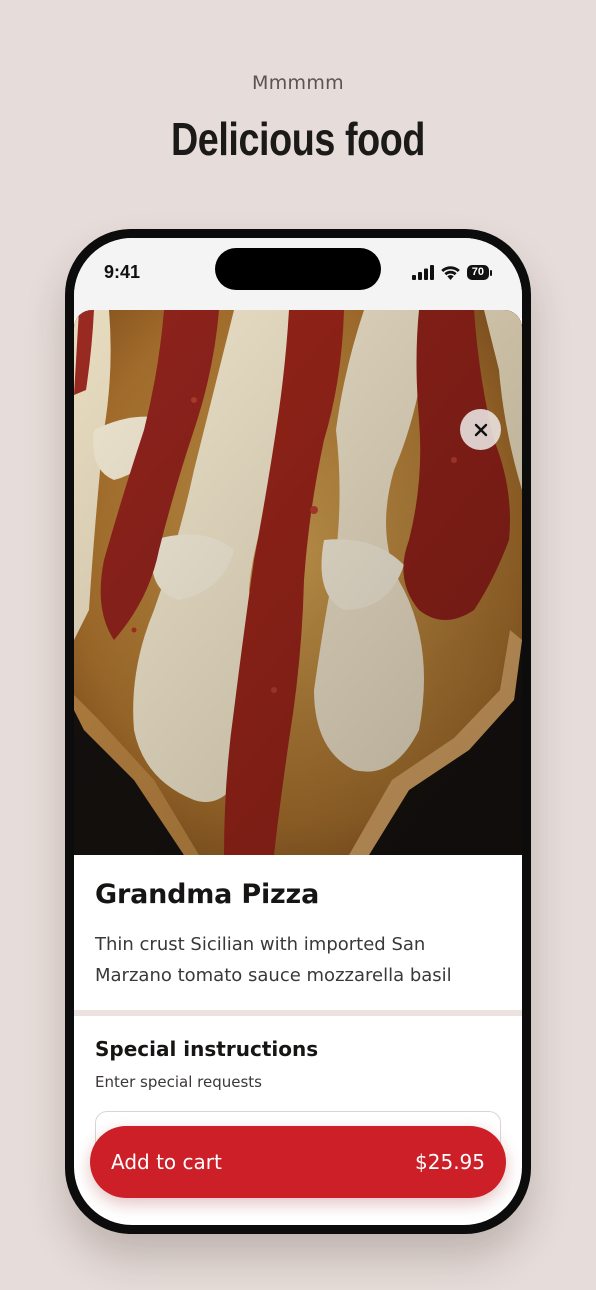  I want to click on close-button, so click(480, 429).